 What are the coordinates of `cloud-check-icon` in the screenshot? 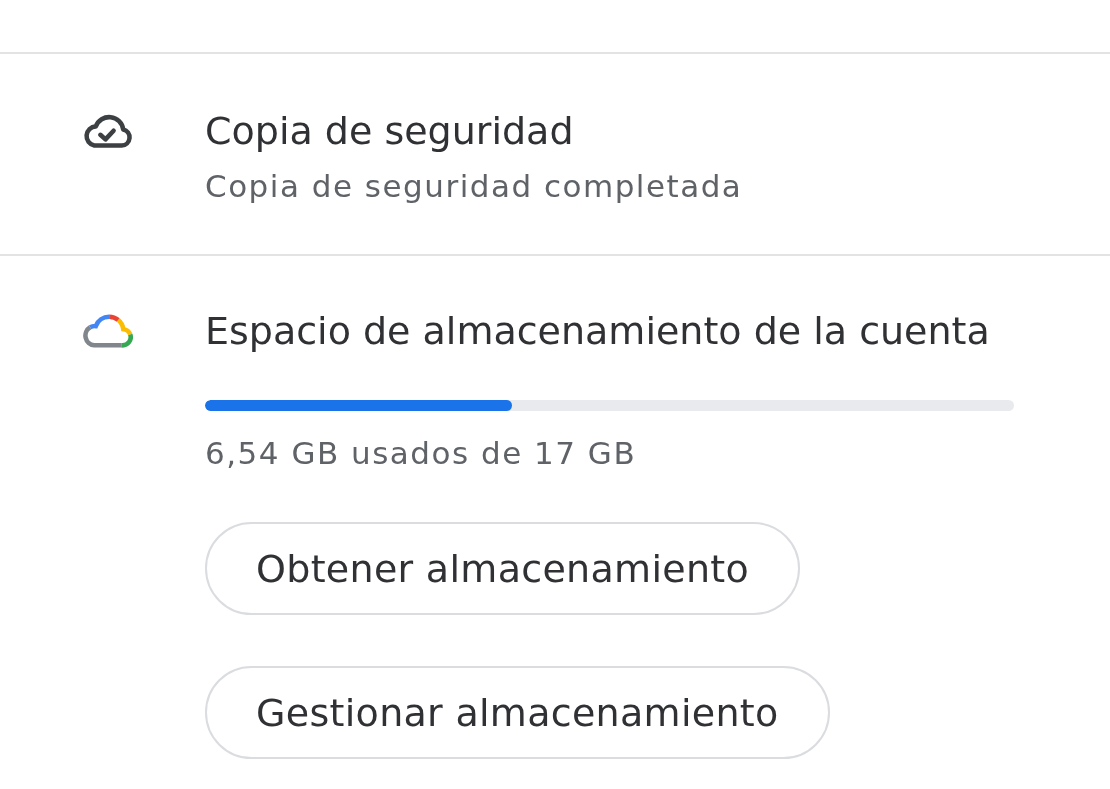 It's located at (108, 131).